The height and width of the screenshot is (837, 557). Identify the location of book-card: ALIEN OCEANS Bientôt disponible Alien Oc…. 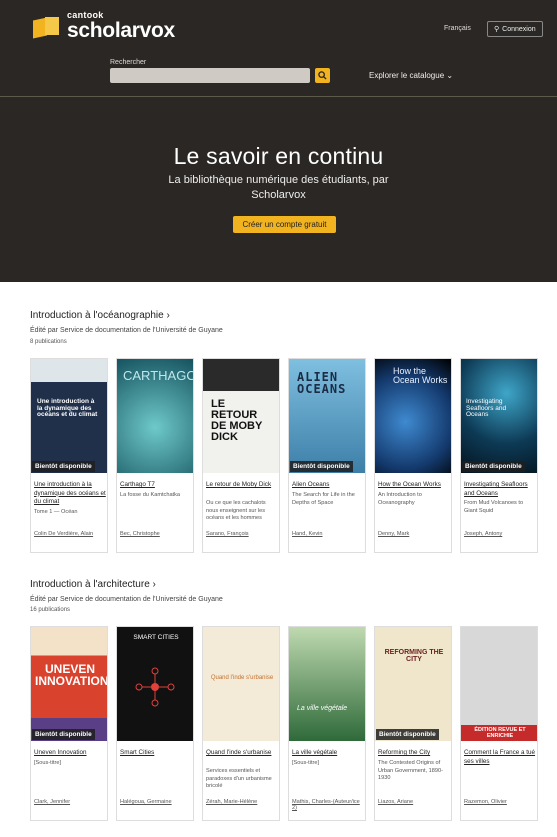
(327, 455).